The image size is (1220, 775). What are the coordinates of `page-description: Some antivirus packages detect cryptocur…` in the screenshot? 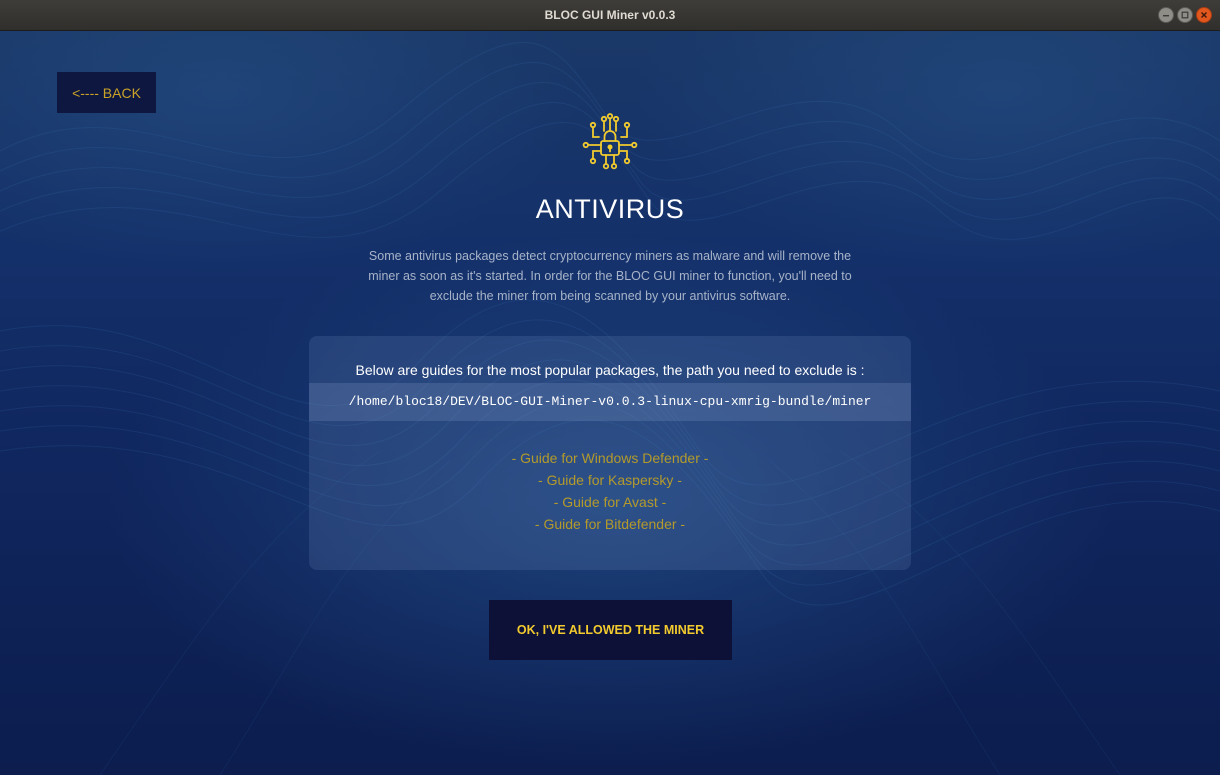 It's located at (610, 276).